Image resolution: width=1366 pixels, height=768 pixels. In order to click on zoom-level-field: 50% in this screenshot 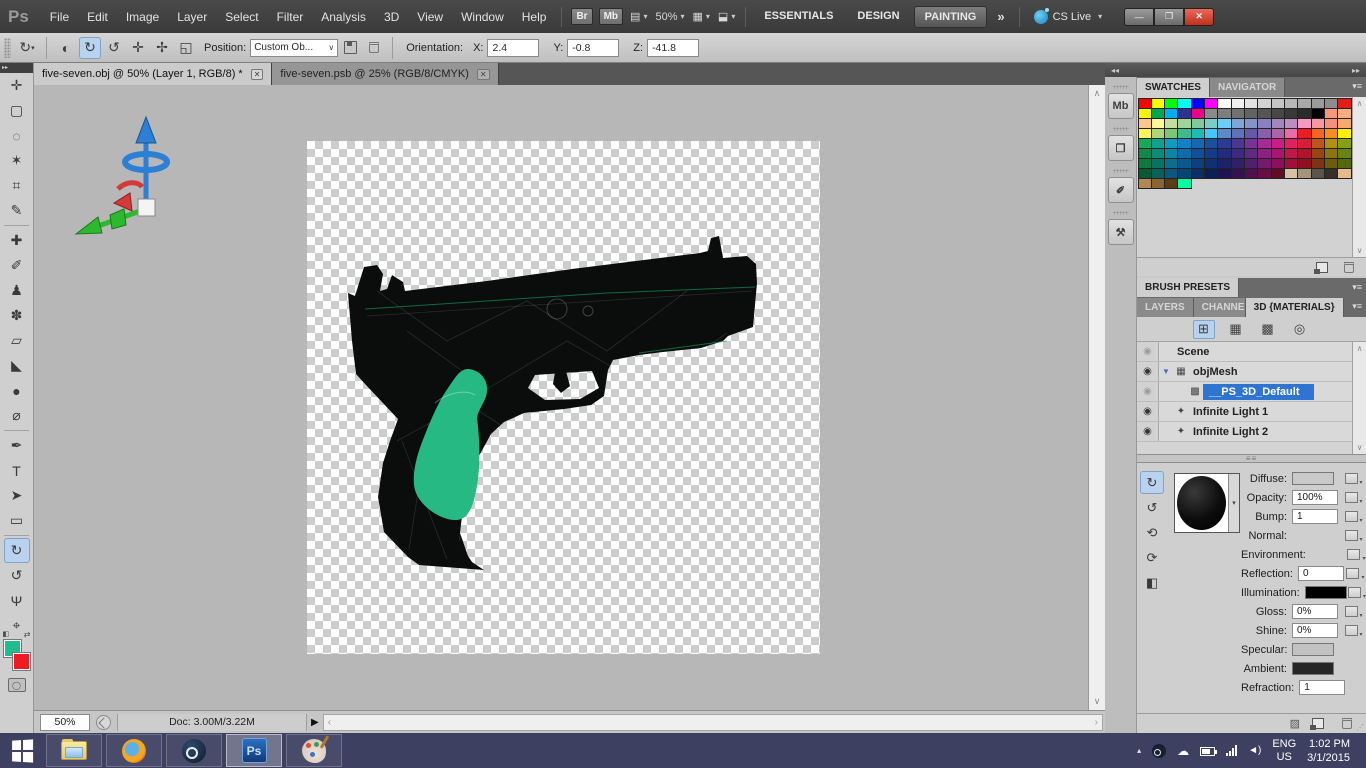, I will do `click(65, 722)`.